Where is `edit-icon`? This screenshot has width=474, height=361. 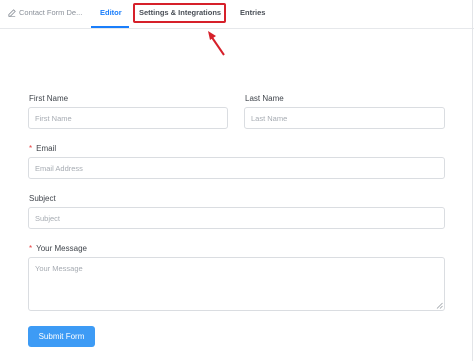 edit-icon is located at coordinates (12, 12).